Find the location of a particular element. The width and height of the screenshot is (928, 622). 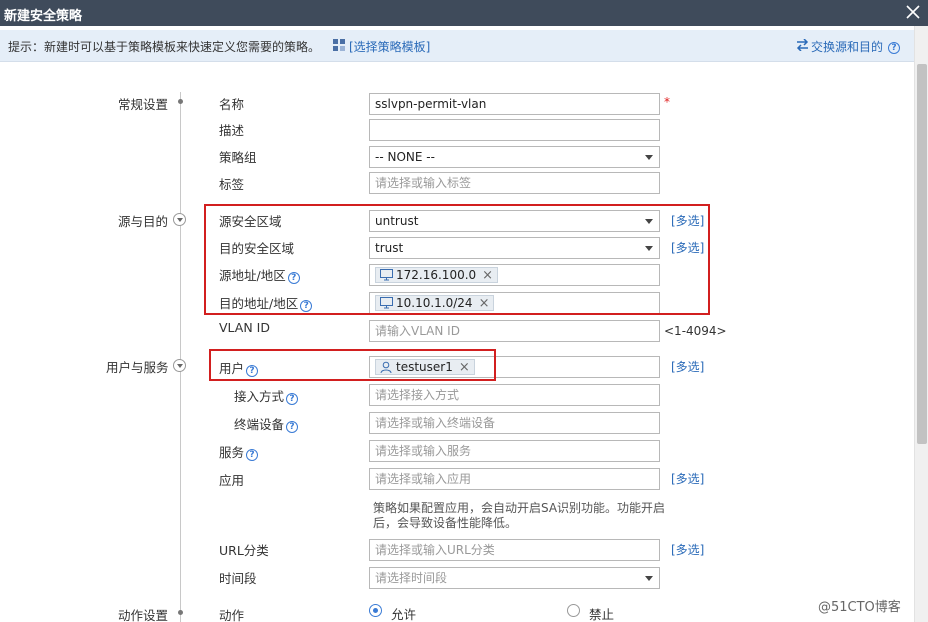

name-label: 名称 is located at coordinates (232, 104).